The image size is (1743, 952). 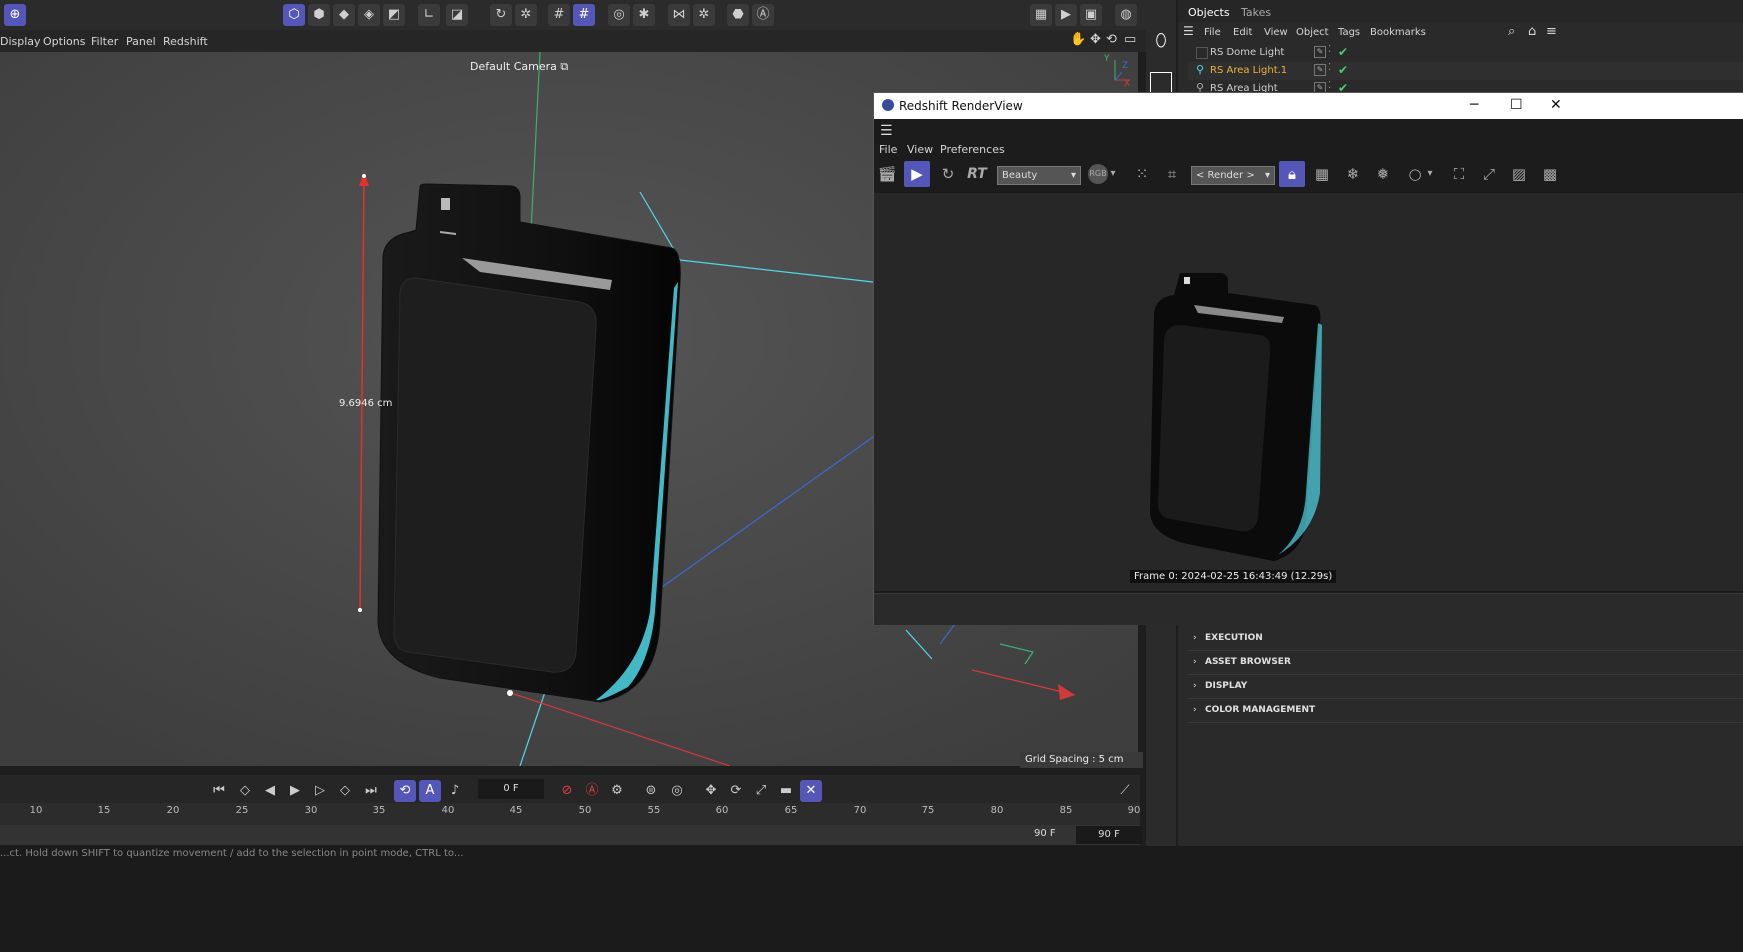 What do you see at coordinates (1041, 15) in the screenshot?
I see `render-region-icon: ▦` at bounding box center [1041, 15].